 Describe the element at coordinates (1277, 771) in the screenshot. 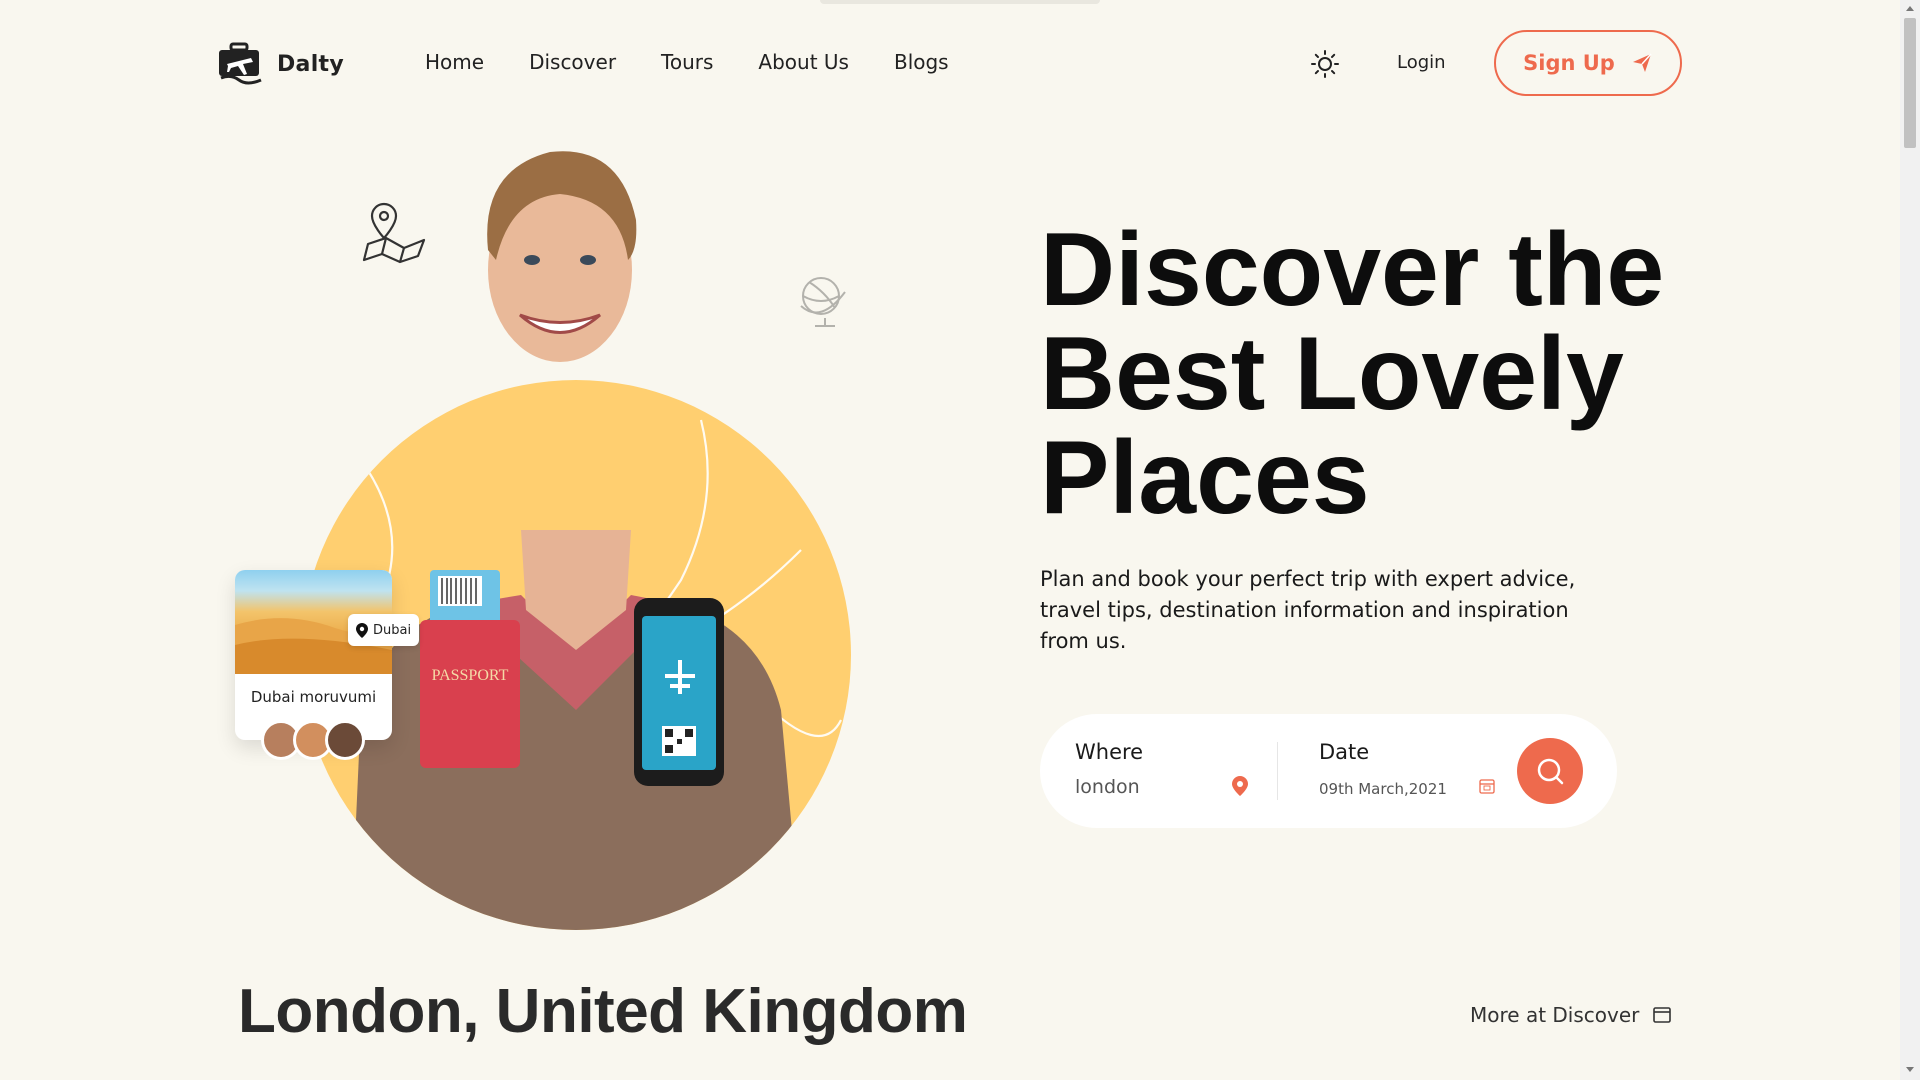

I see `search-divider` at that location.